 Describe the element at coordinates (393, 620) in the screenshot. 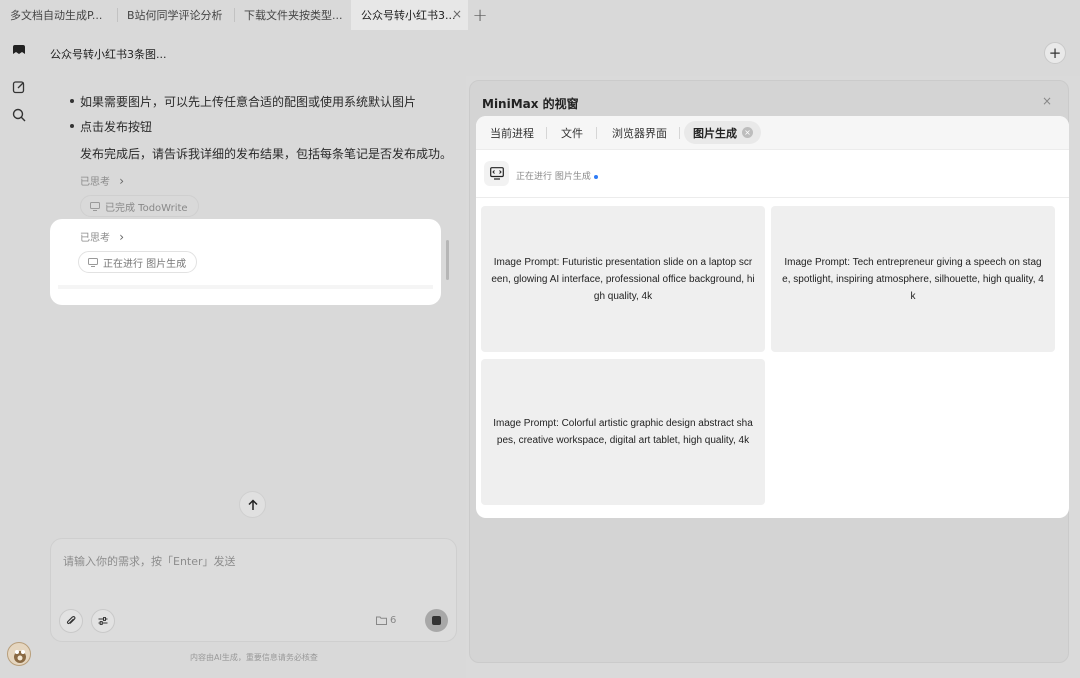

I see `file-count-value: 6` at that location.